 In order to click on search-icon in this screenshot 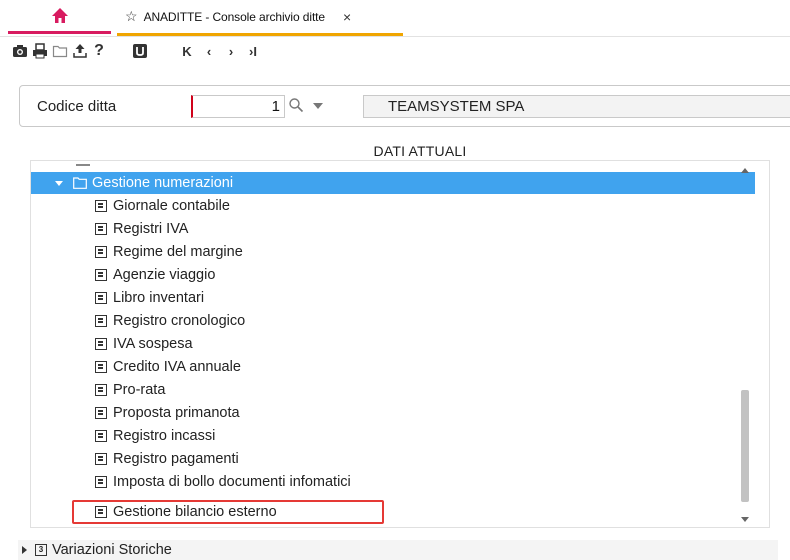, I will do `click(296, 105)`.